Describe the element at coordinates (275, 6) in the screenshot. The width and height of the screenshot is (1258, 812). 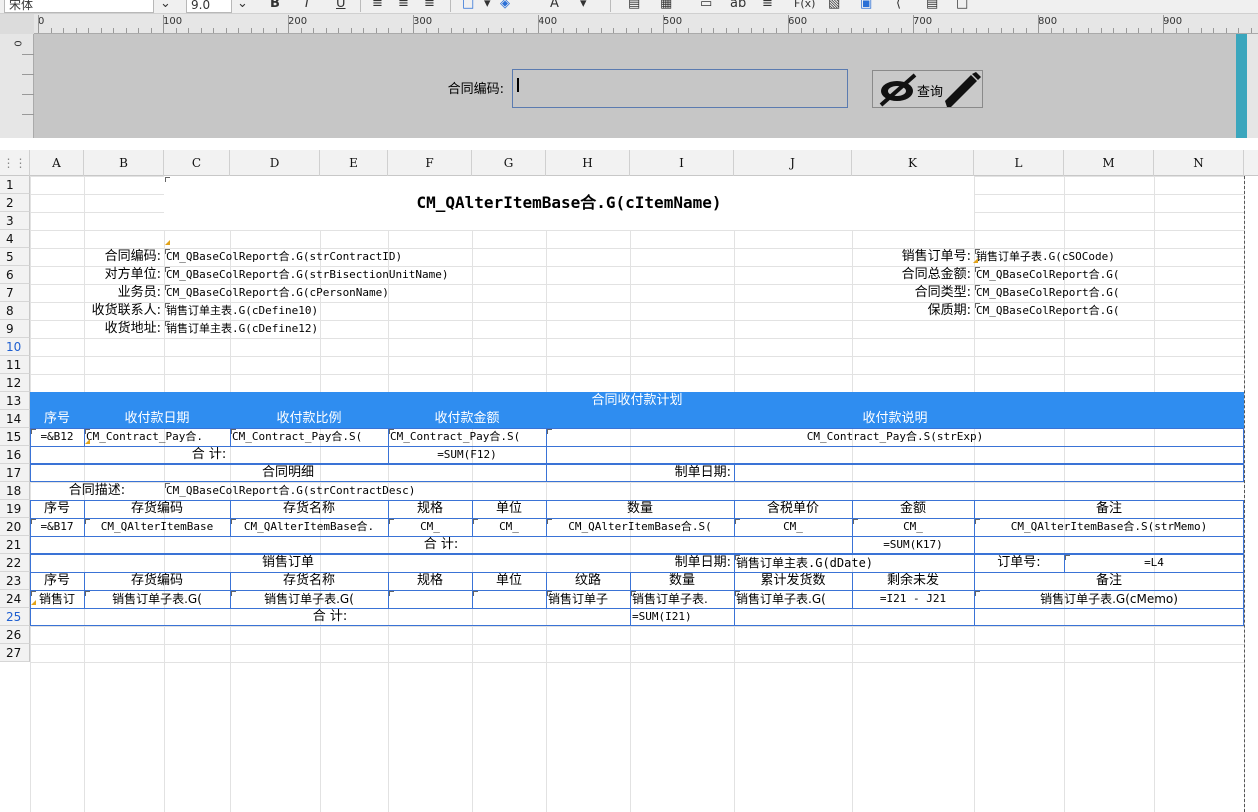
I see `bold-button: B` at that location.